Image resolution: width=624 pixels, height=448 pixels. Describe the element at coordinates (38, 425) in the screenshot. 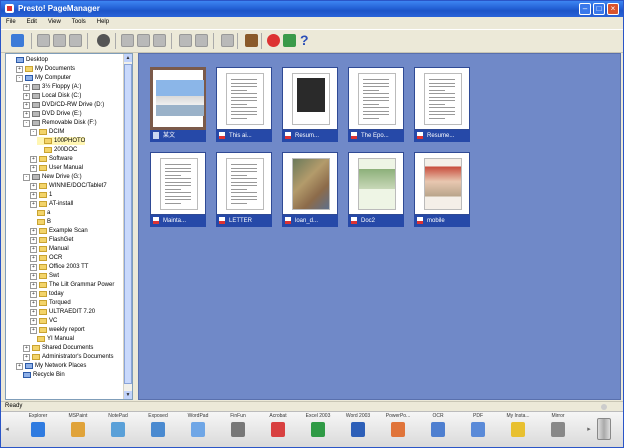

I see `app-launcher: Explorer` at that location.